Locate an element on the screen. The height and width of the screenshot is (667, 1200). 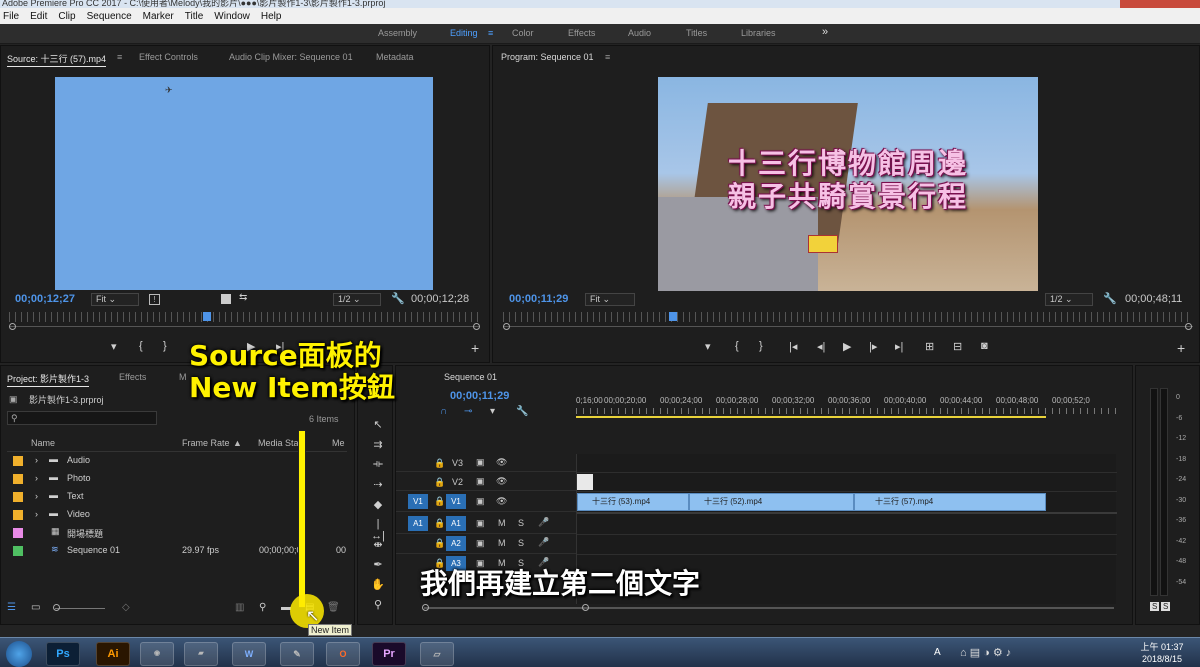
menu-help: Help is located at coordinates (271, 16).